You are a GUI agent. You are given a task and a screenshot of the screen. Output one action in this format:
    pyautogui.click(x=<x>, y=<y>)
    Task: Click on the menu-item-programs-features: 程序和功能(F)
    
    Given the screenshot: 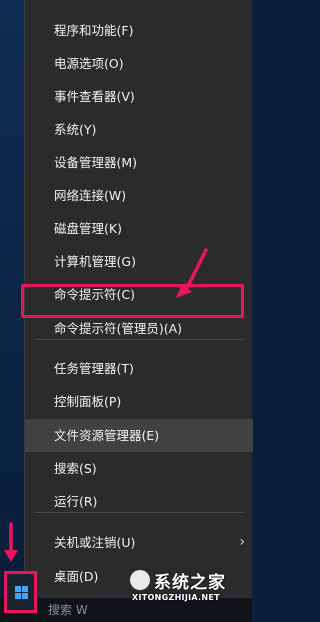 What is the action you would take?
    pyautogui.click(x=139, y=30)
    